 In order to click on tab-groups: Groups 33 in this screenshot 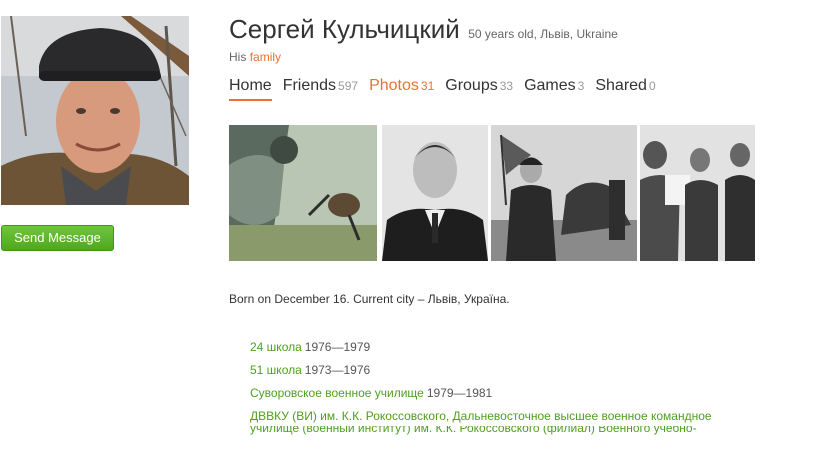, I will do `click(479, 88)`.